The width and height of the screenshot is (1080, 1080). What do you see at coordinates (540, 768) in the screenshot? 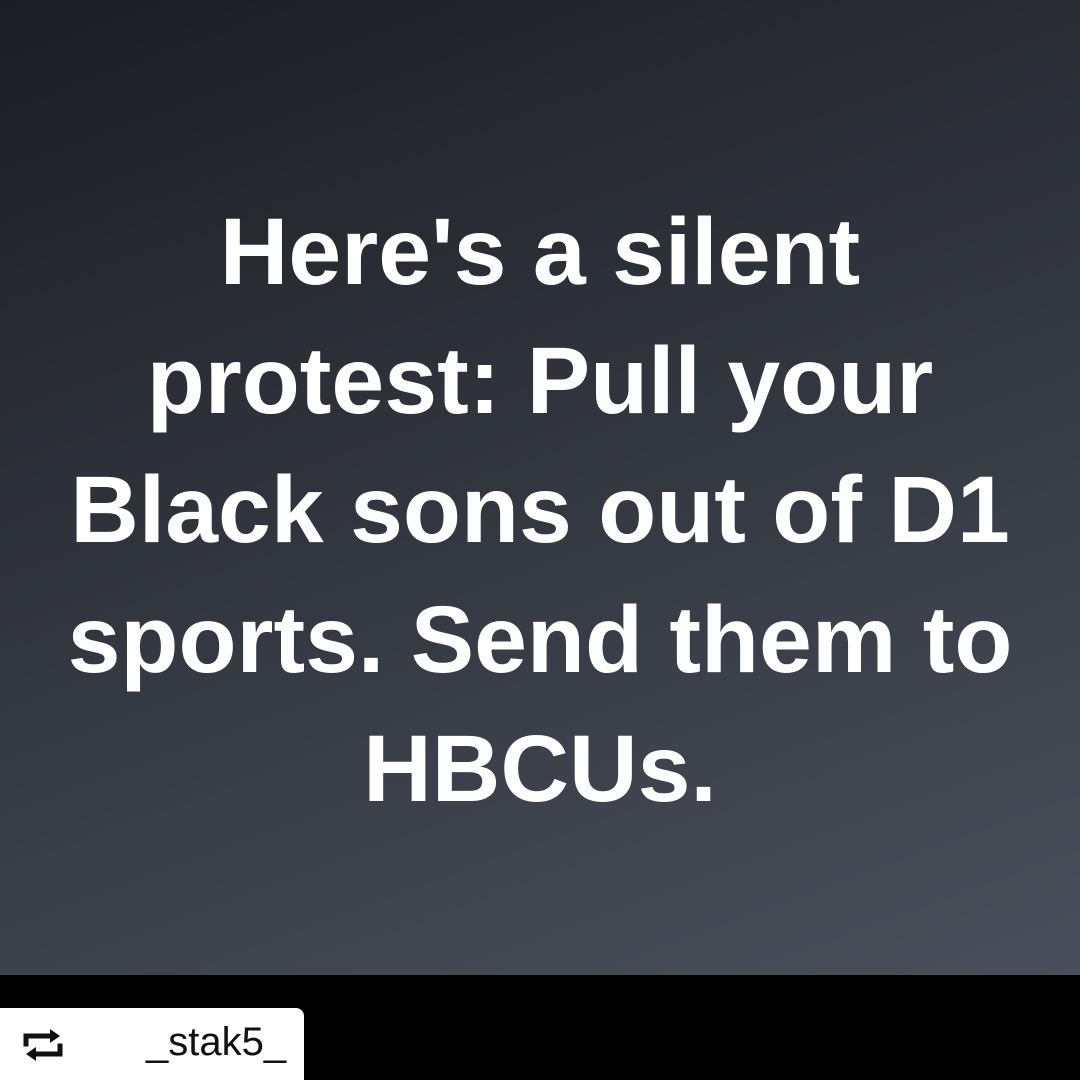
I see `meme-line-5: HBCUs.` at bounding box center [540, 768].